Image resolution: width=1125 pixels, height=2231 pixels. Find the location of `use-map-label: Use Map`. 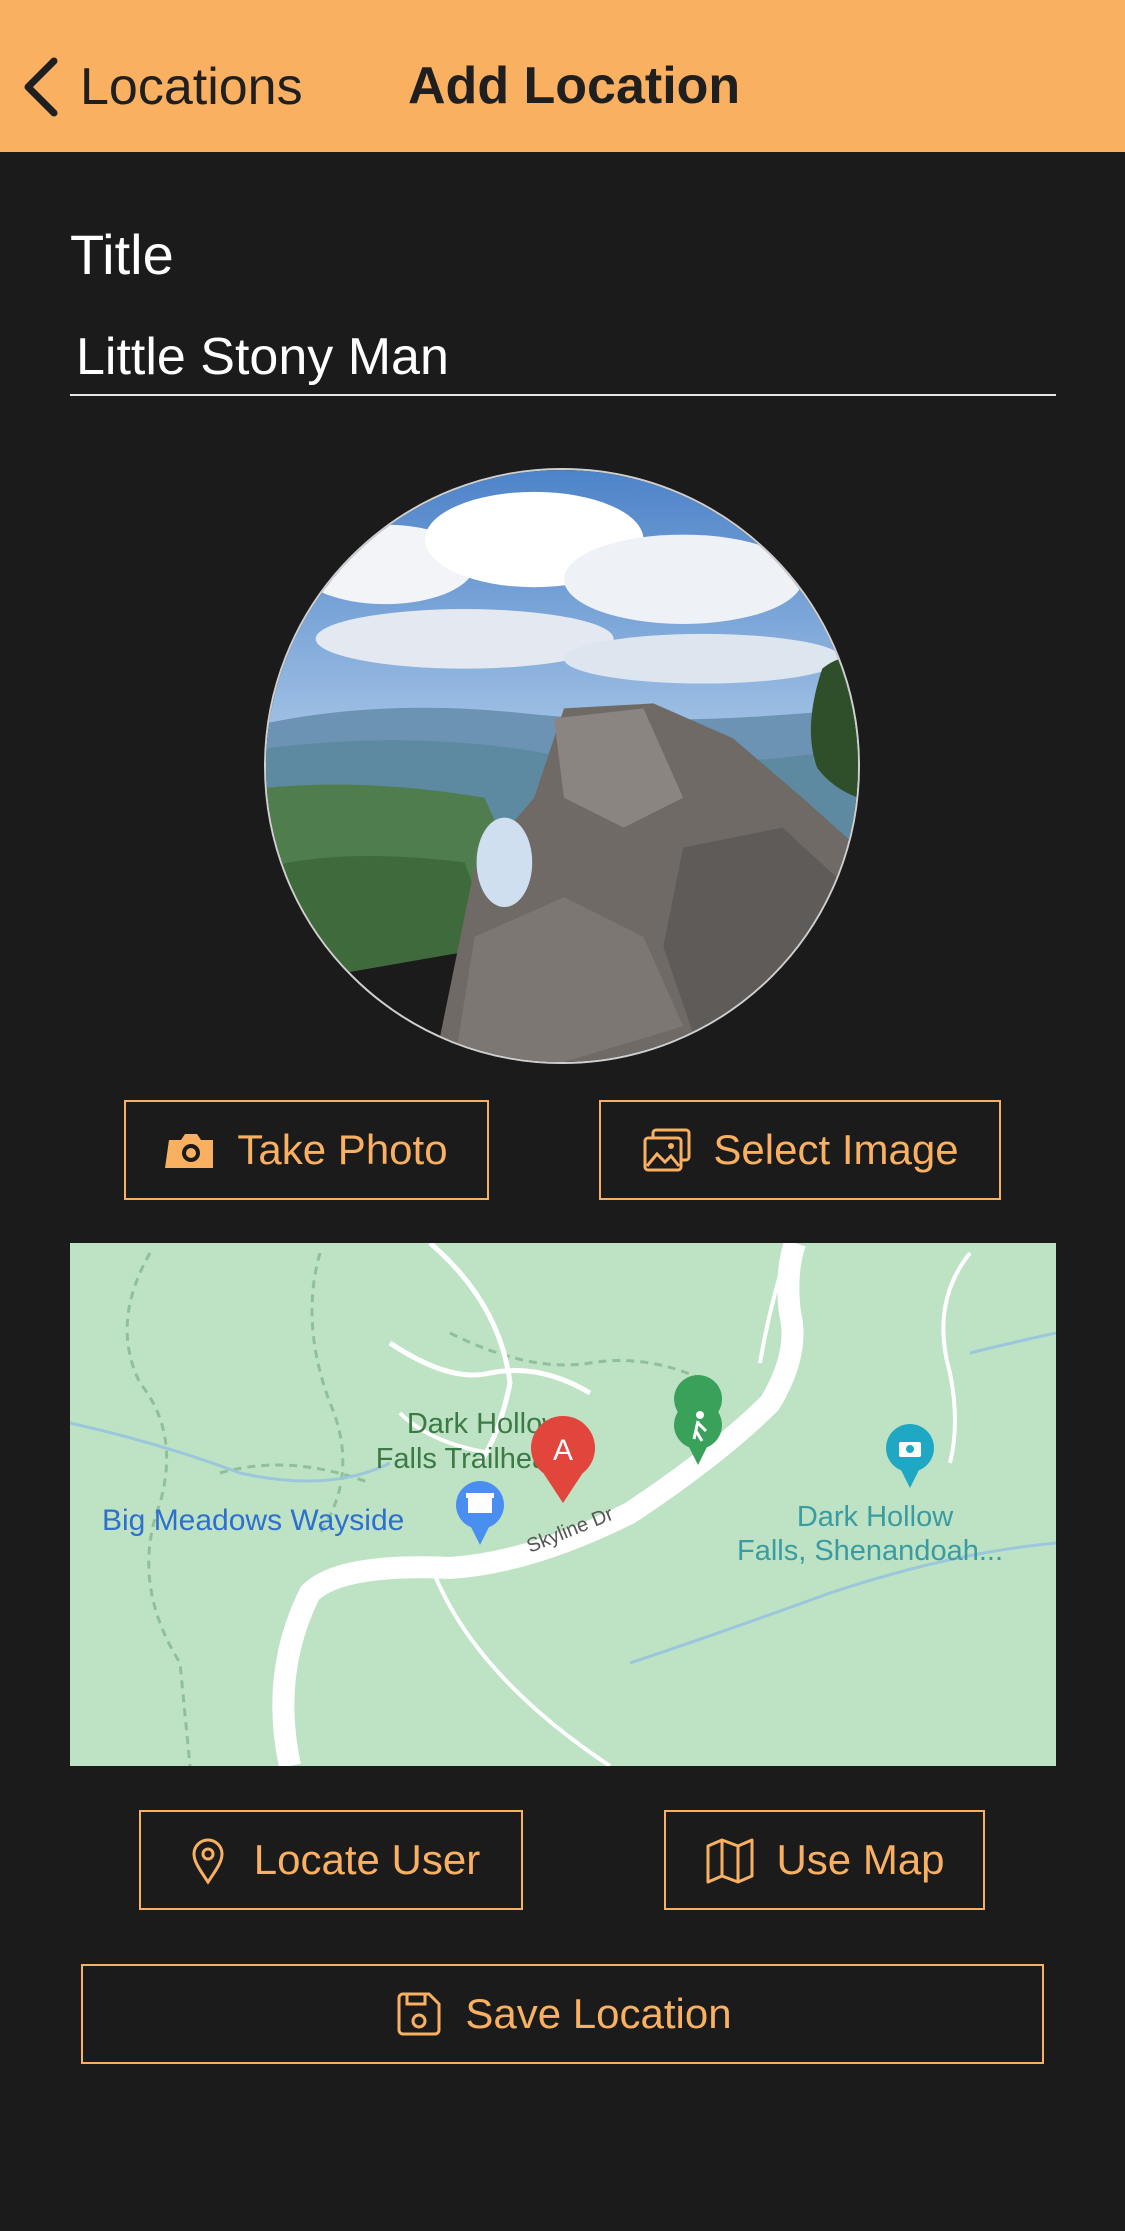

use-map-label: Use Map is located at coordinates (860, 1859).